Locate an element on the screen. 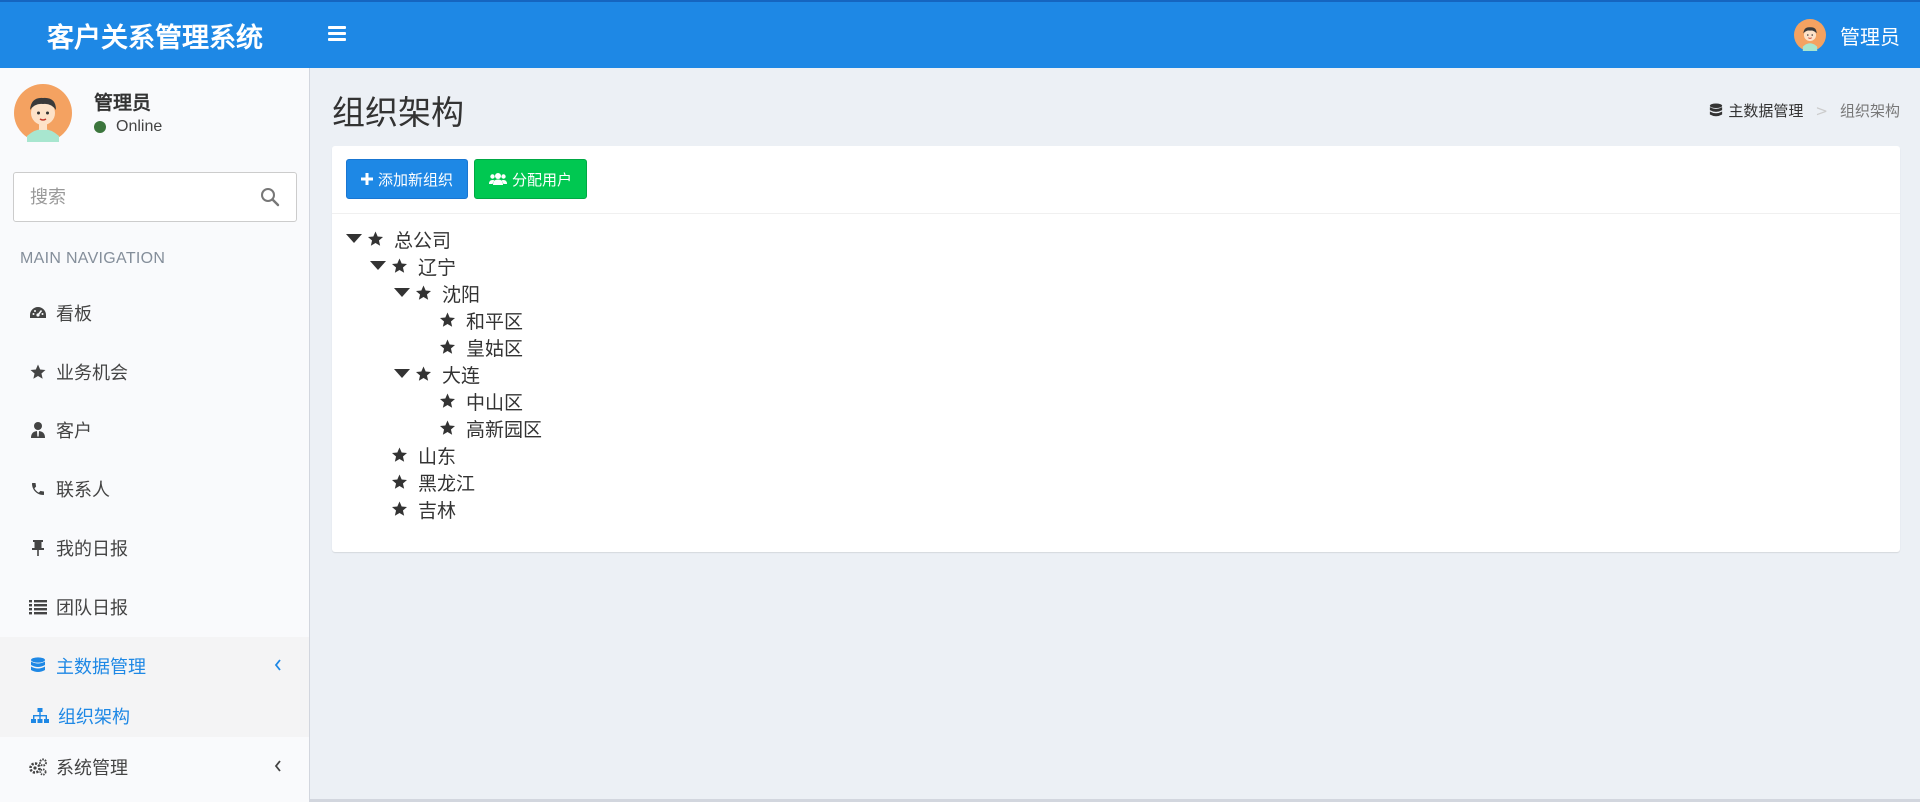 The height and width of the screenshot is (802, 1920). tree-node: 吉林 is located at coordinates (423, 509).